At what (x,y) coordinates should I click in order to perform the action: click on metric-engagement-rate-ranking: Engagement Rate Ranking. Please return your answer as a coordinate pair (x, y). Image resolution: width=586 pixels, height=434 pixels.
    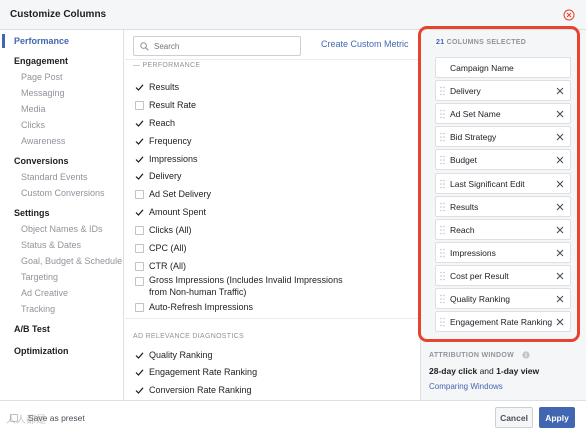
    Looking at the image, I should click on (275, 373).